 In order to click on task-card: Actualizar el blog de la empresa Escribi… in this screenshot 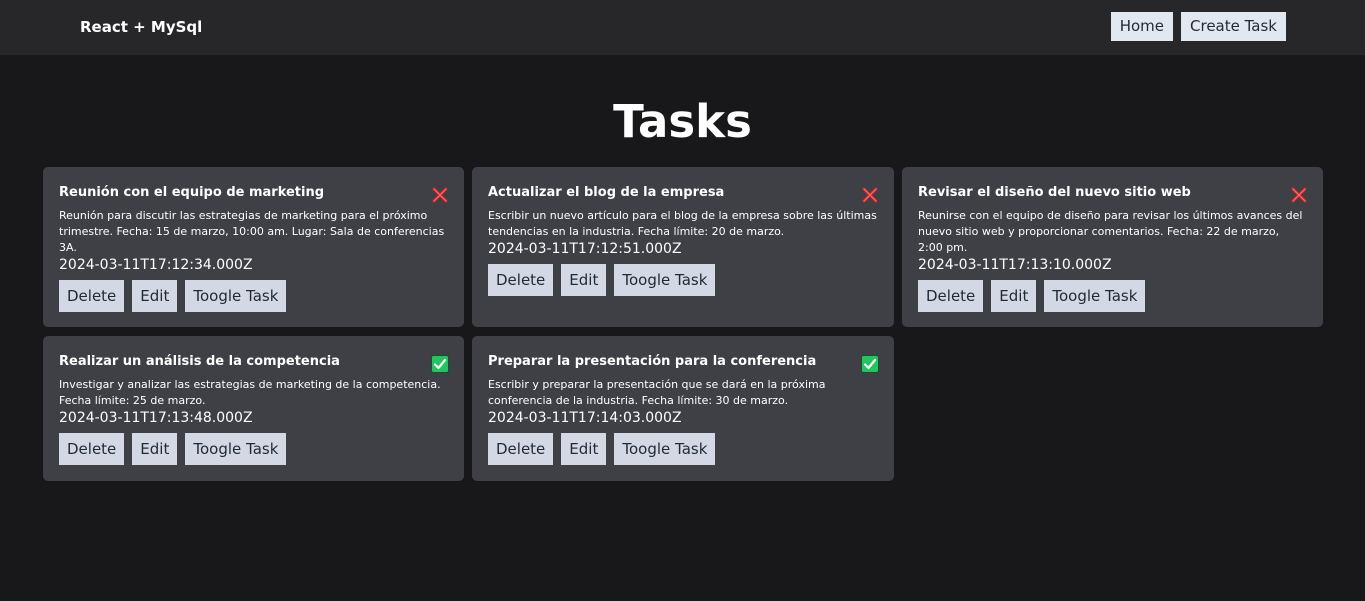, I will do `click(683, 247)`.